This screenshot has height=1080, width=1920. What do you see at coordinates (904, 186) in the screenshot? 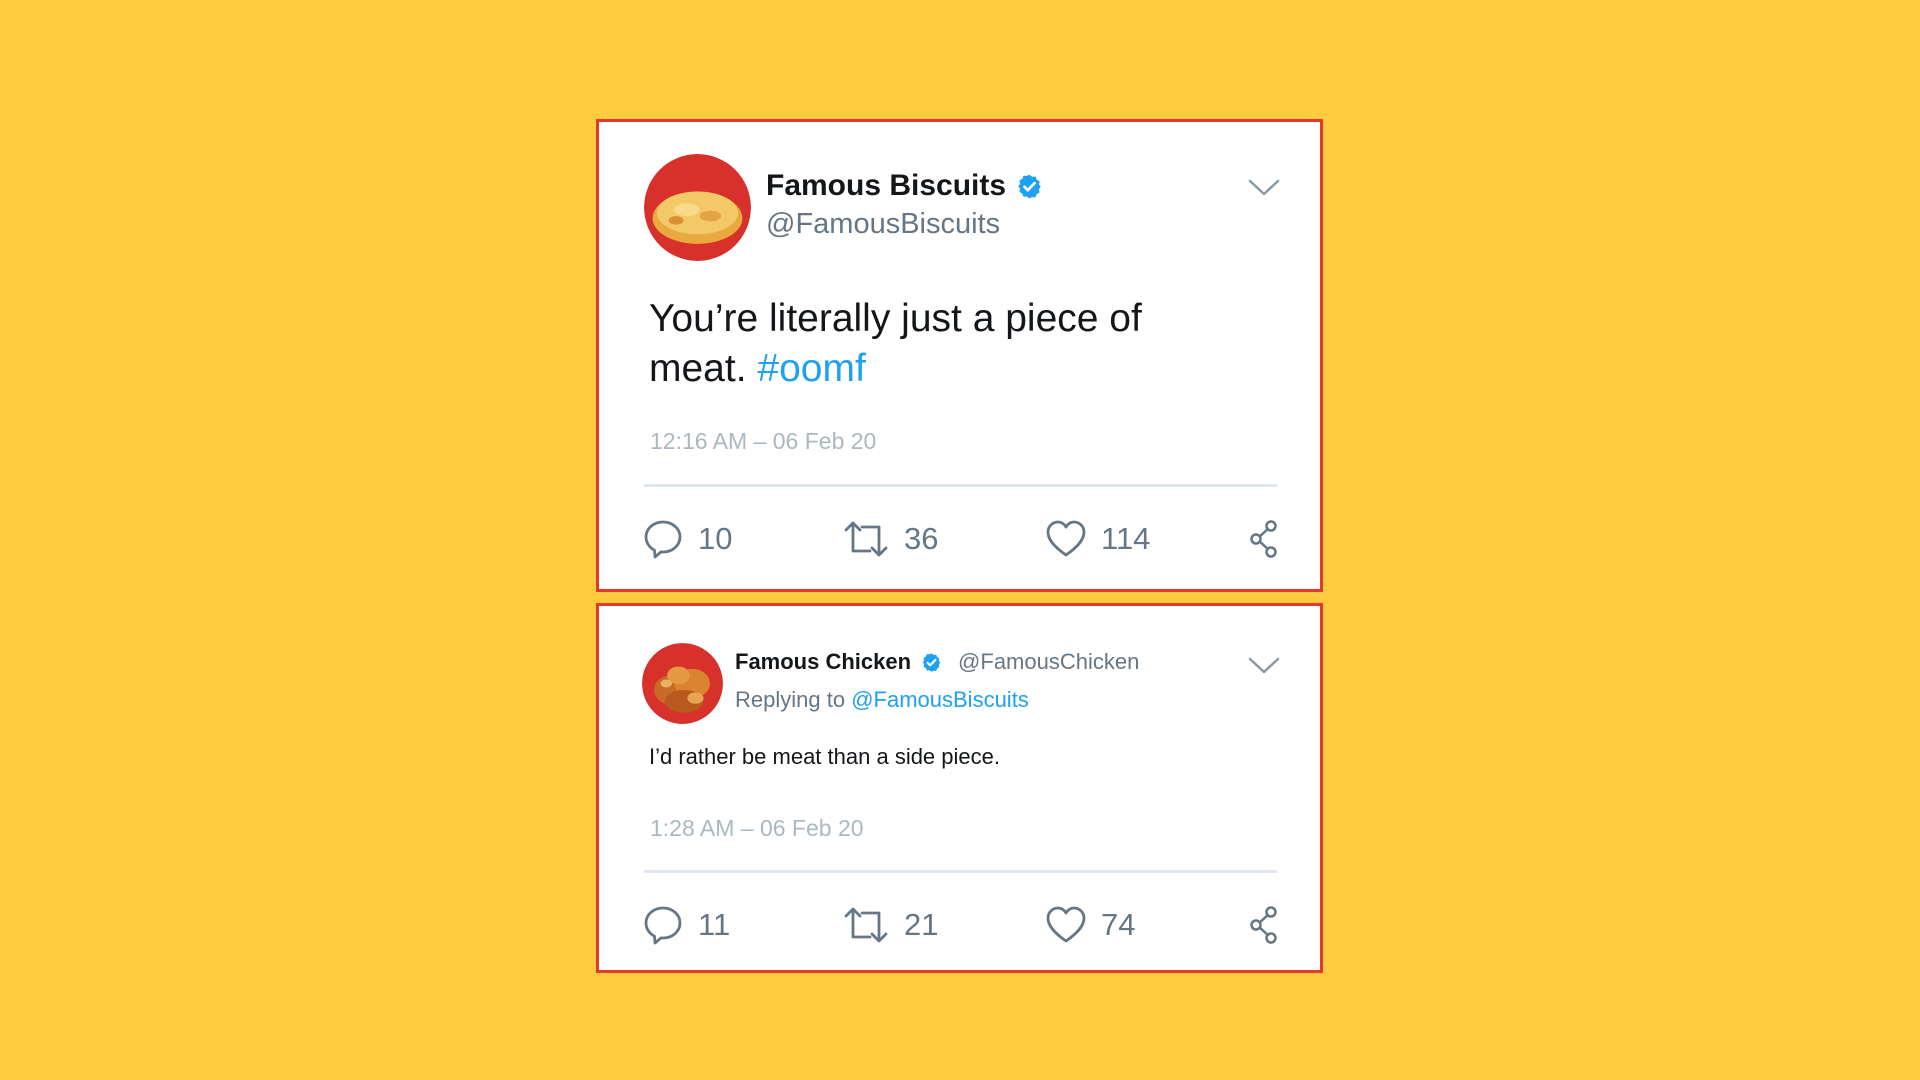
I see `display-name: Famous Biscuits` at bounding box center [904, 186].